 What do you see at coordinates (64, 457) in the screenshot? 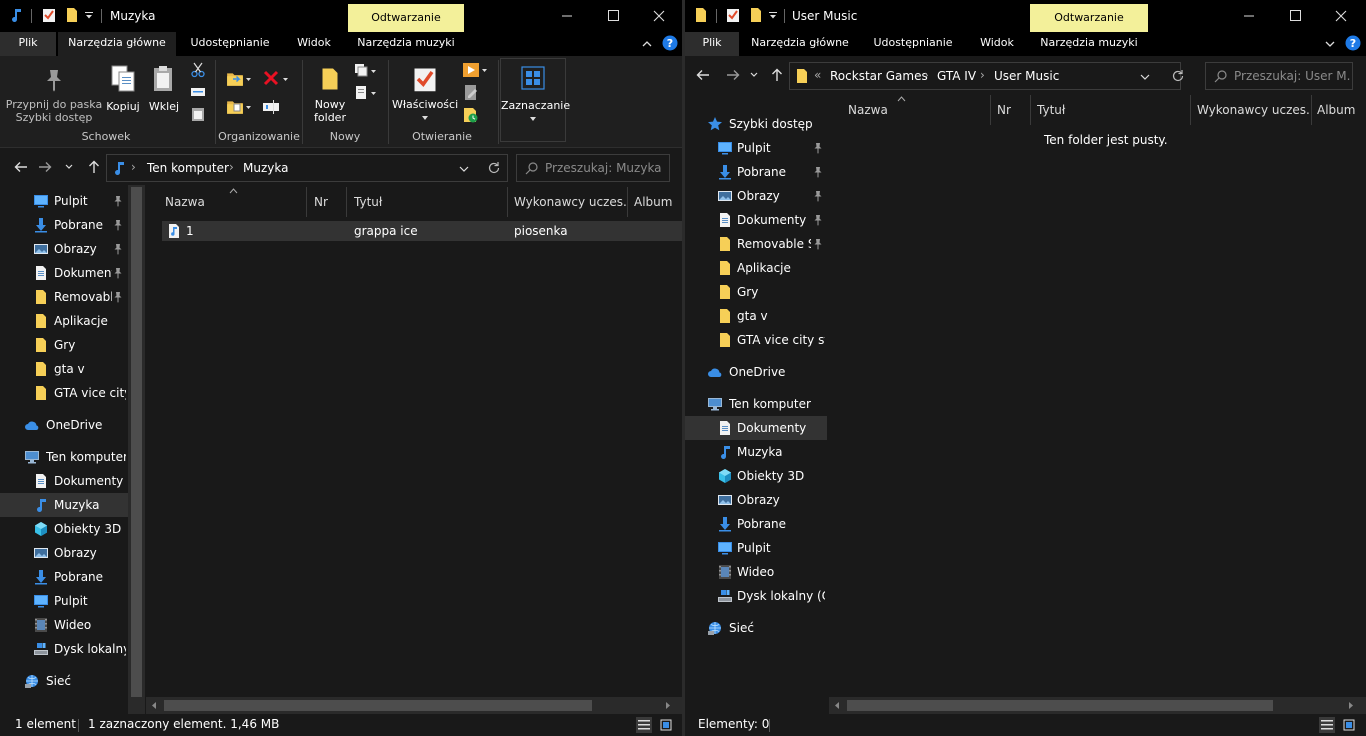
I see `nav-item-this-pc: Ten komputer` at bounding box center [64, 457].